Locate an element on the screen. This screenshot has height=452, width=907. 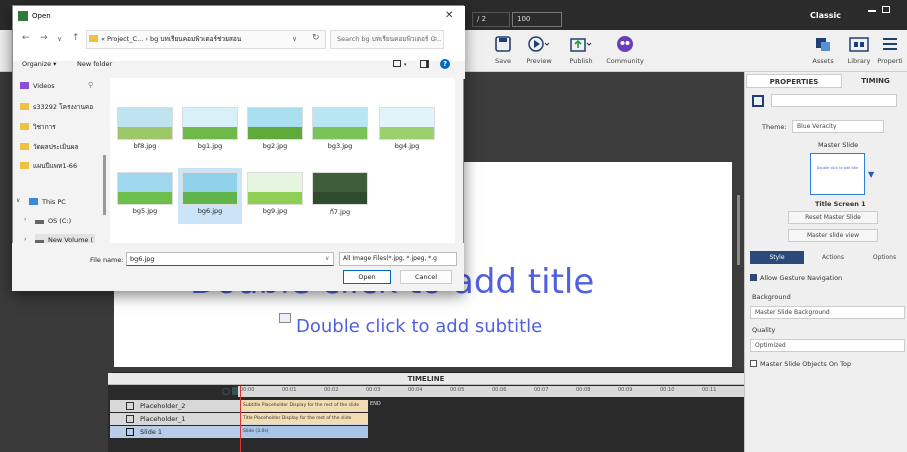
ruler-tick: 00:11 is located at coordinates (709, 390).